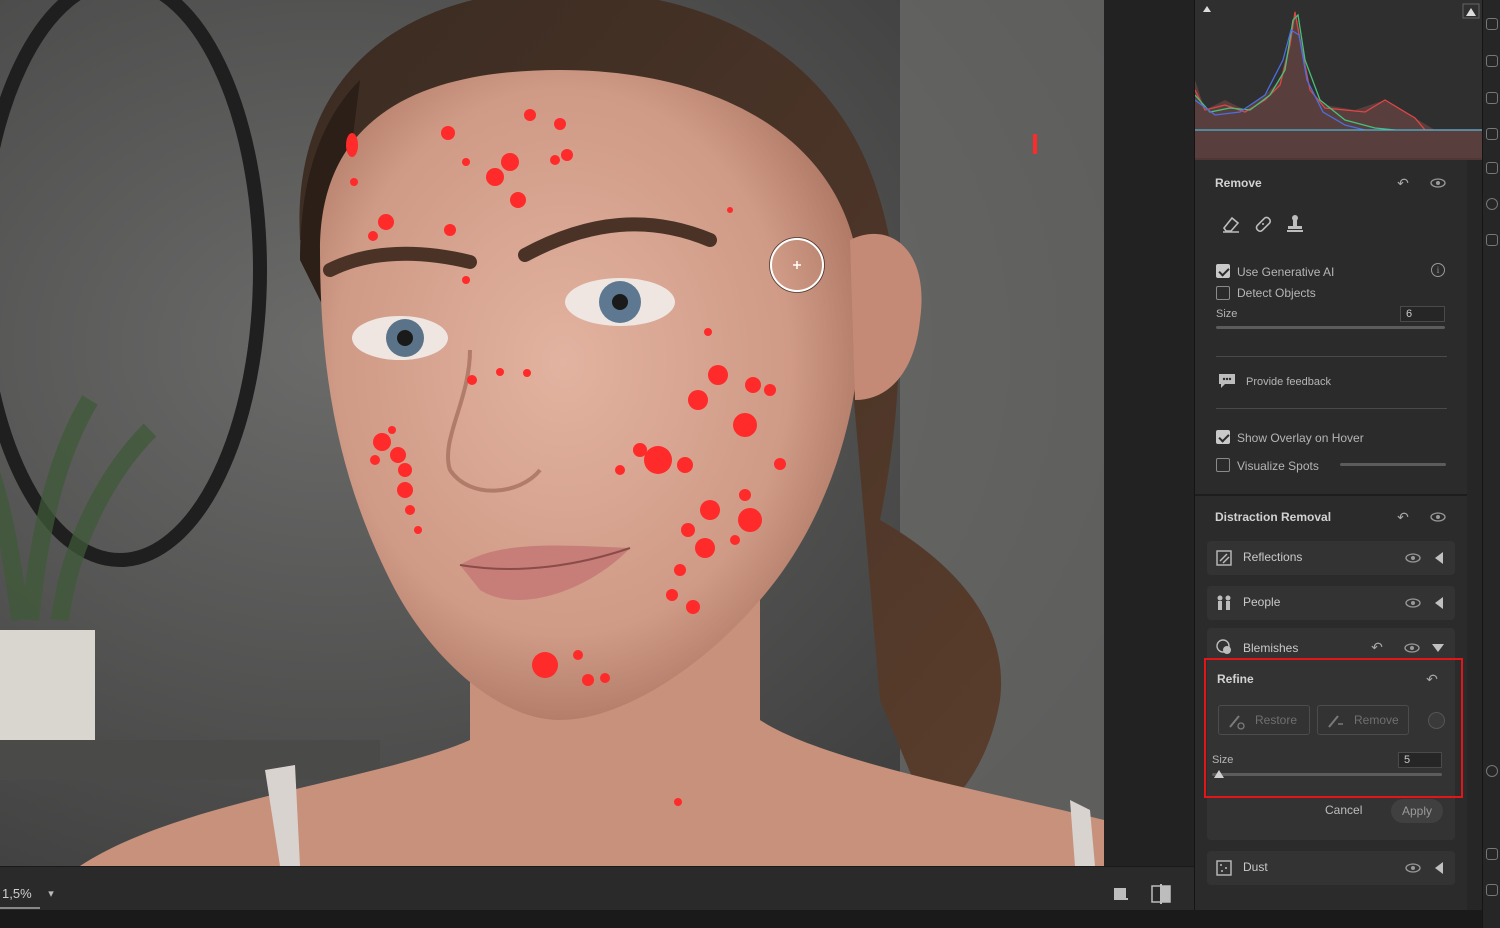 The image size is (1500, 928). I want to click on cancel-button: Cancel, so click(1343, 810).